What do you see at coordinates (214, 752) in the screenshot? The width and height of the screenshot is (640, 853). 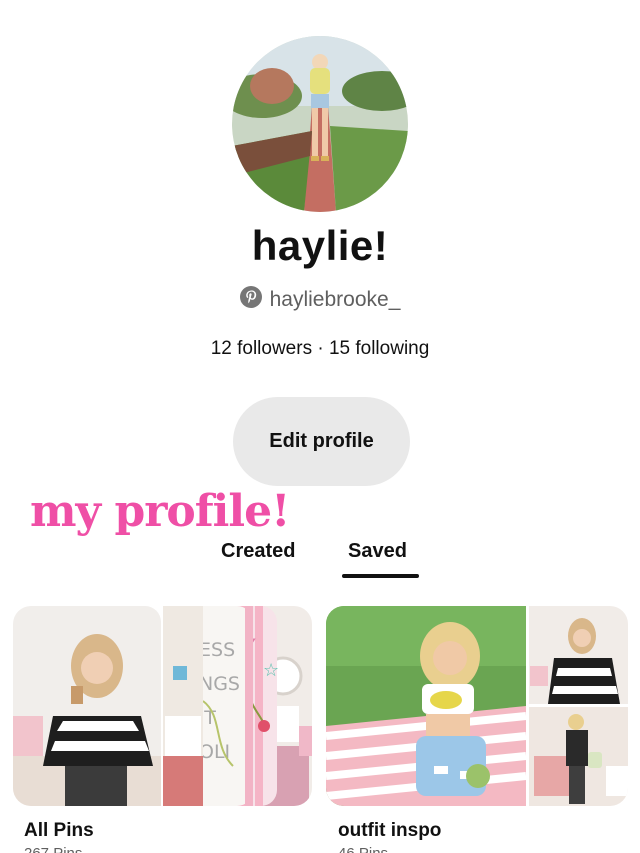 I see `pin-text-line-4: OLI` at bounding box center [214, 752].